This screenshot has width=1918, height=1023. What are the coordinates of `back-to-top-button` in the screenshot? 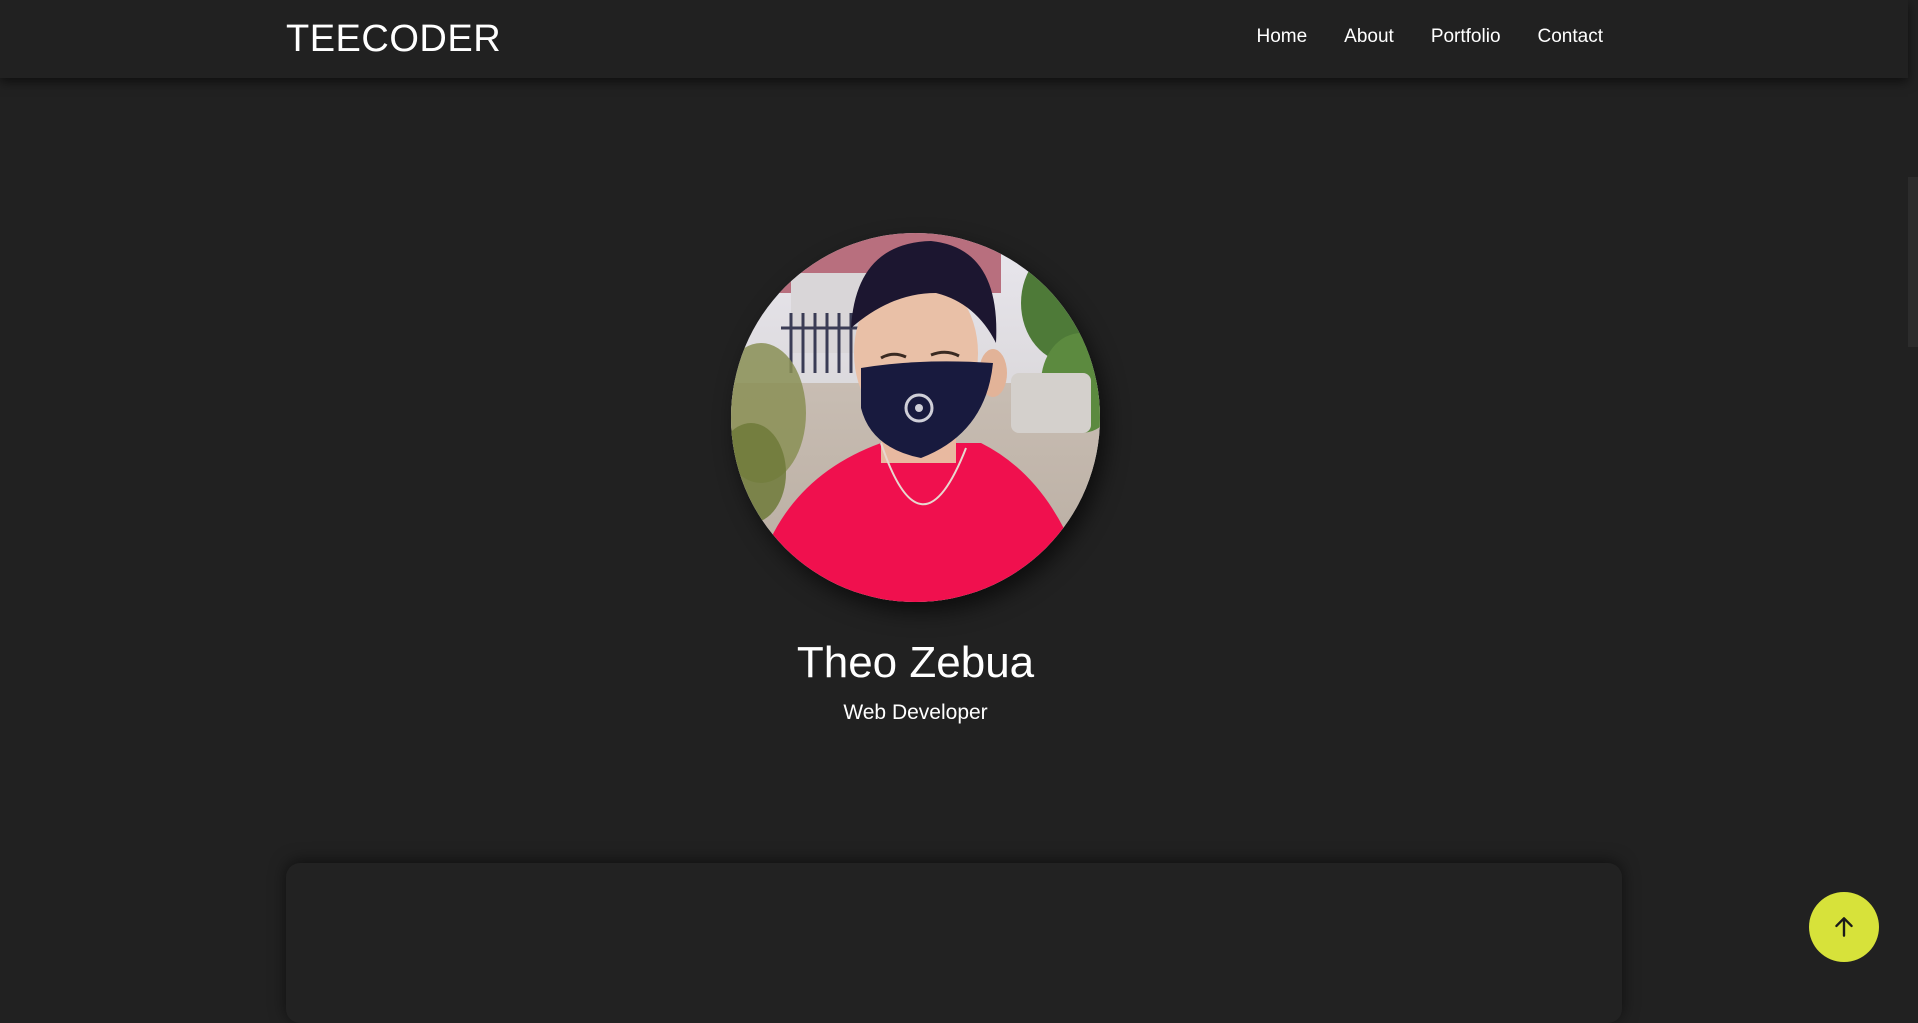 It's located at (1844, 927).